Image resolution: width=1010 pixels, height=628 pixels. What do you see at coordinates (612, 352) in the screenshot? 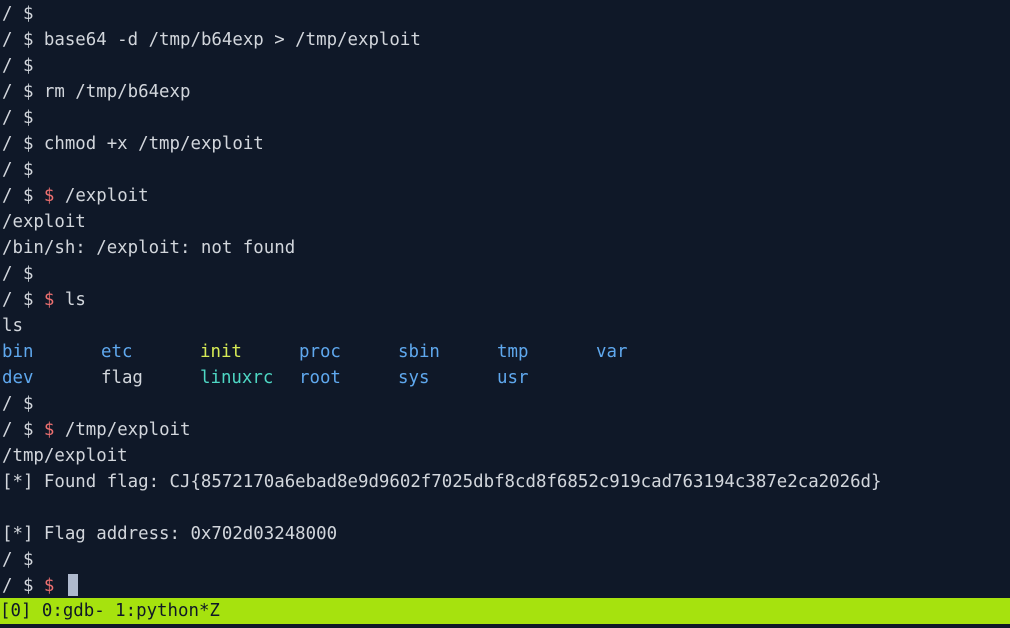
I see `ls-entry-var: var` at bounding box center [612, 352].